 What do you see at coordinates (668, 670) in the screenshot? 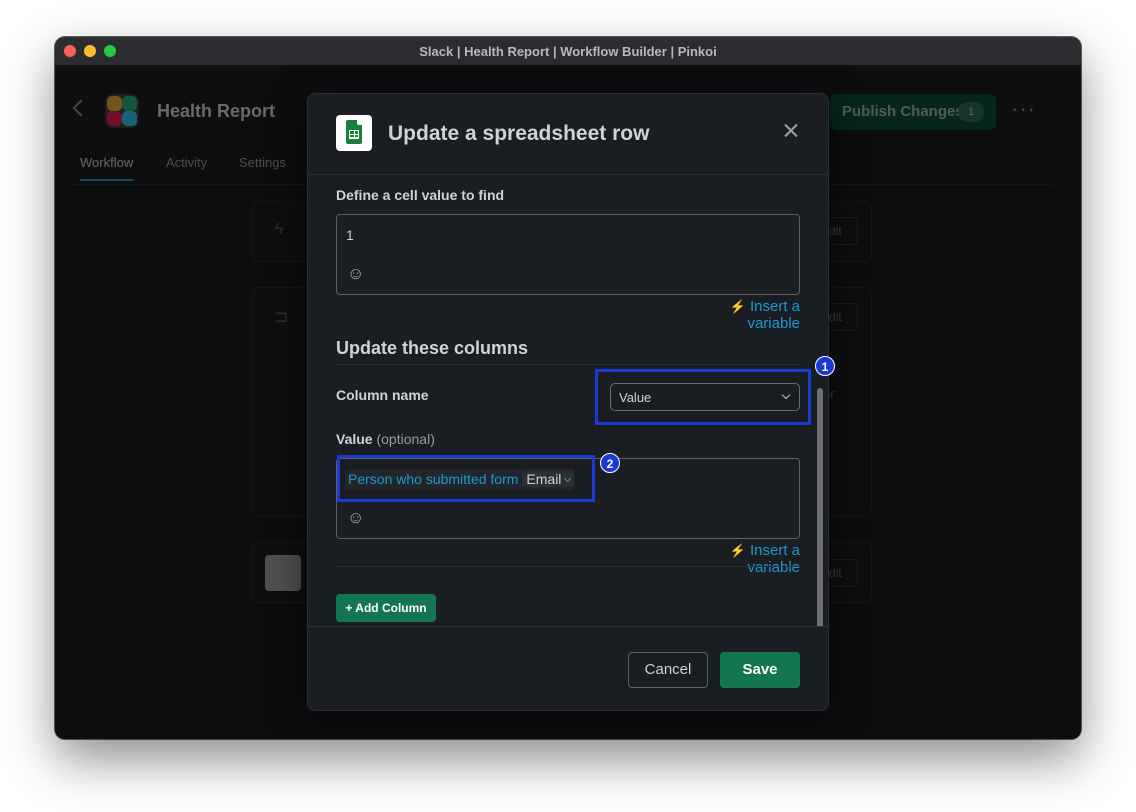
I see `cancel-button: Cancel` at bounding box center [668, 670].